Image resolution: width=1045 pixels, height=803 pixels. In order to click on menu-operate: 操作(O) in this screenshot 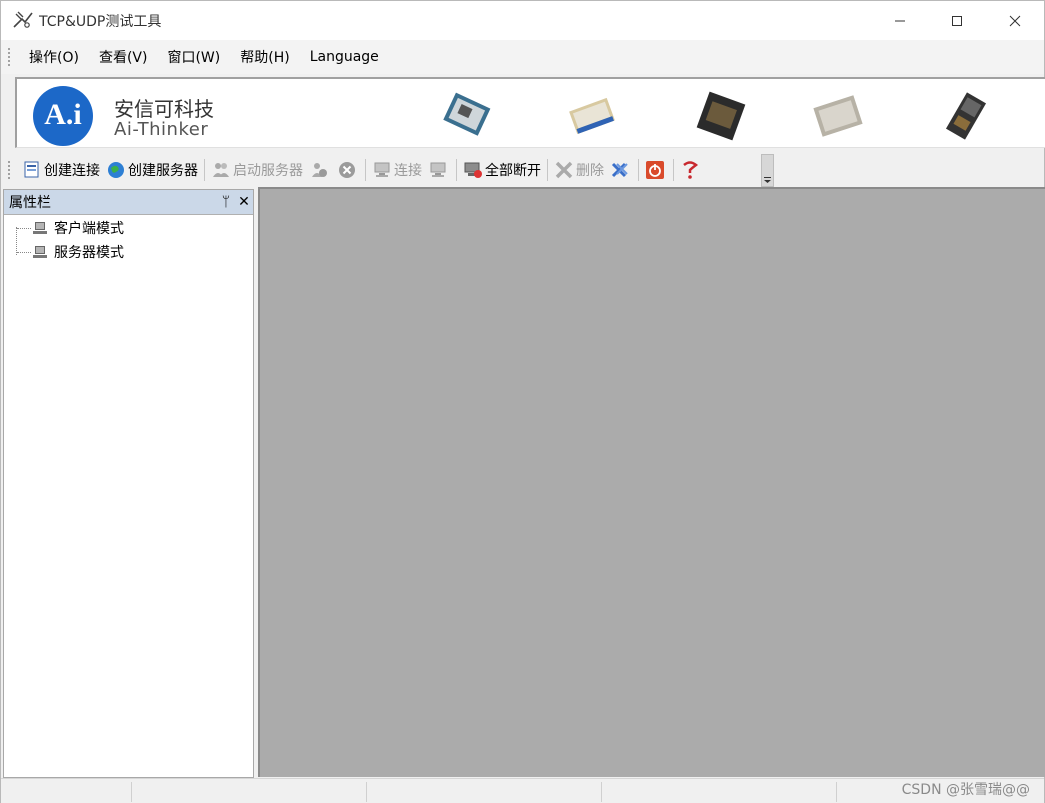, I will do `click(54, 57)`.